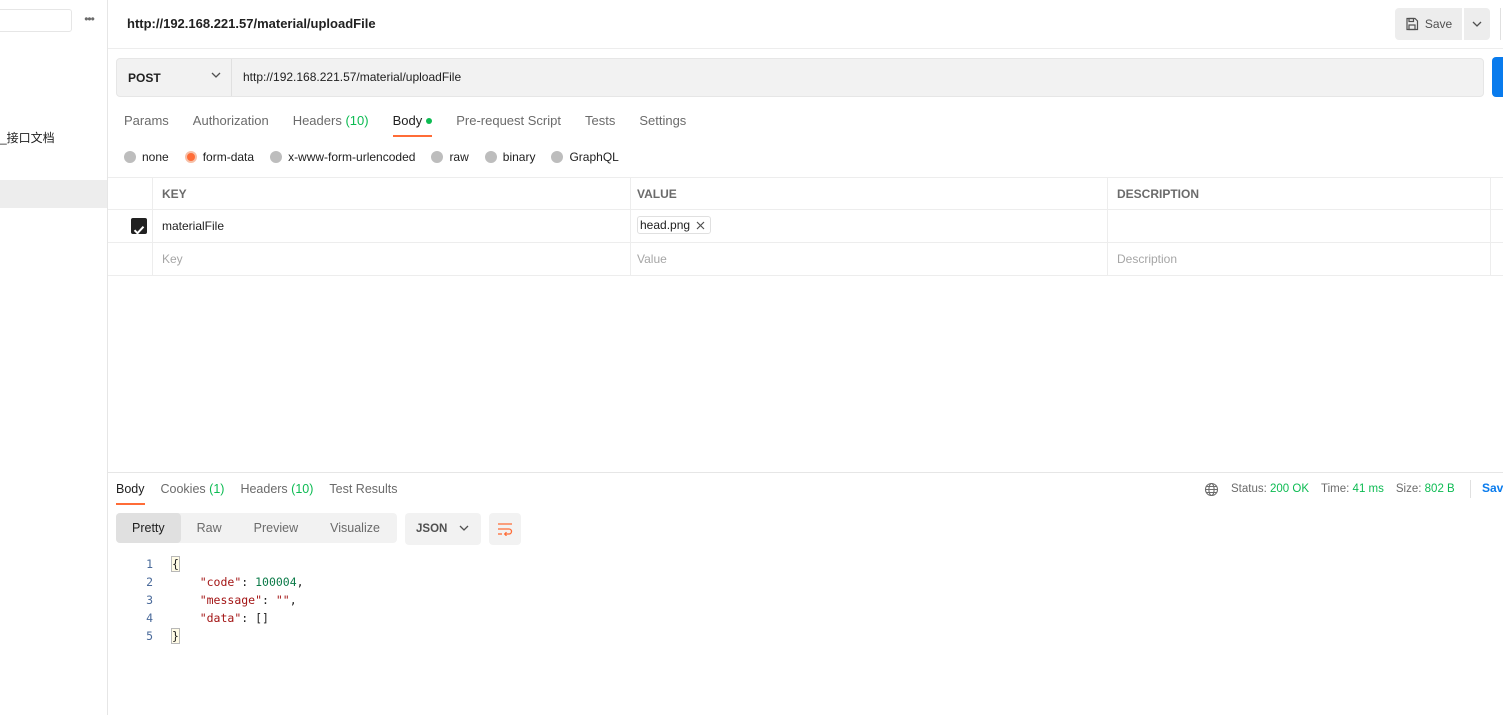 This screenshot has height=715, width=1503. Describe the element at coordinates (432, 529) in the screenshot. I see `format-label: JSON` at that location.